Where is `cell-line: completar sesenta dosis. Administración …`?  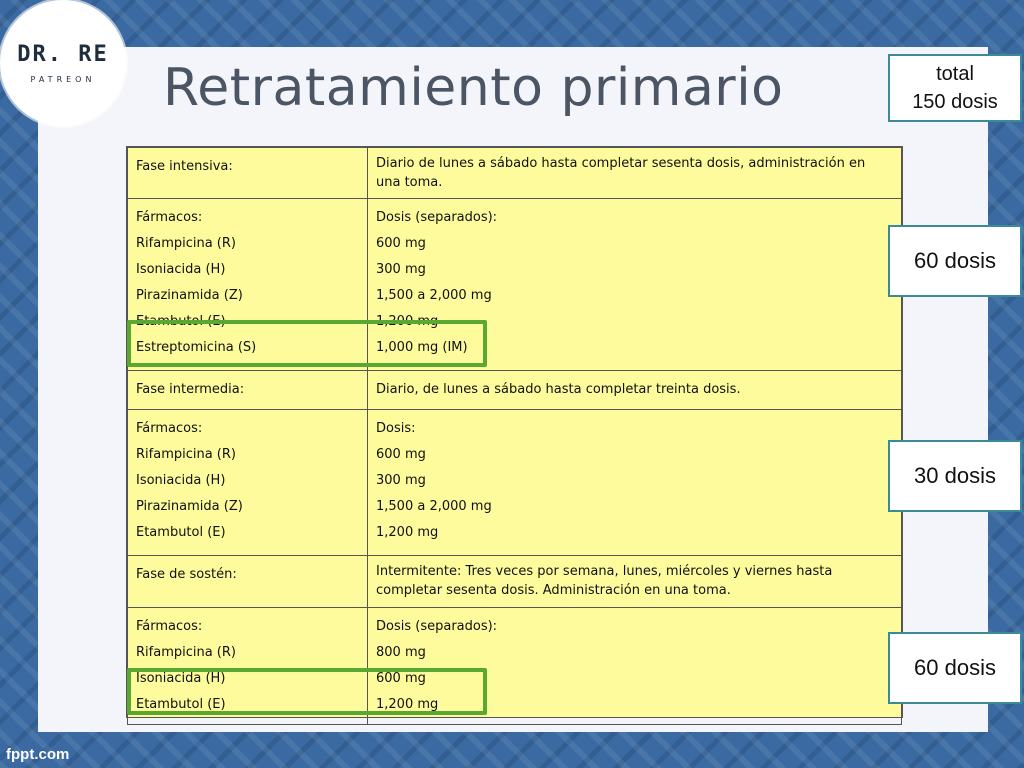 cell-line: completar sesenta dosis. Administración … is located at coordinates (553, 590).